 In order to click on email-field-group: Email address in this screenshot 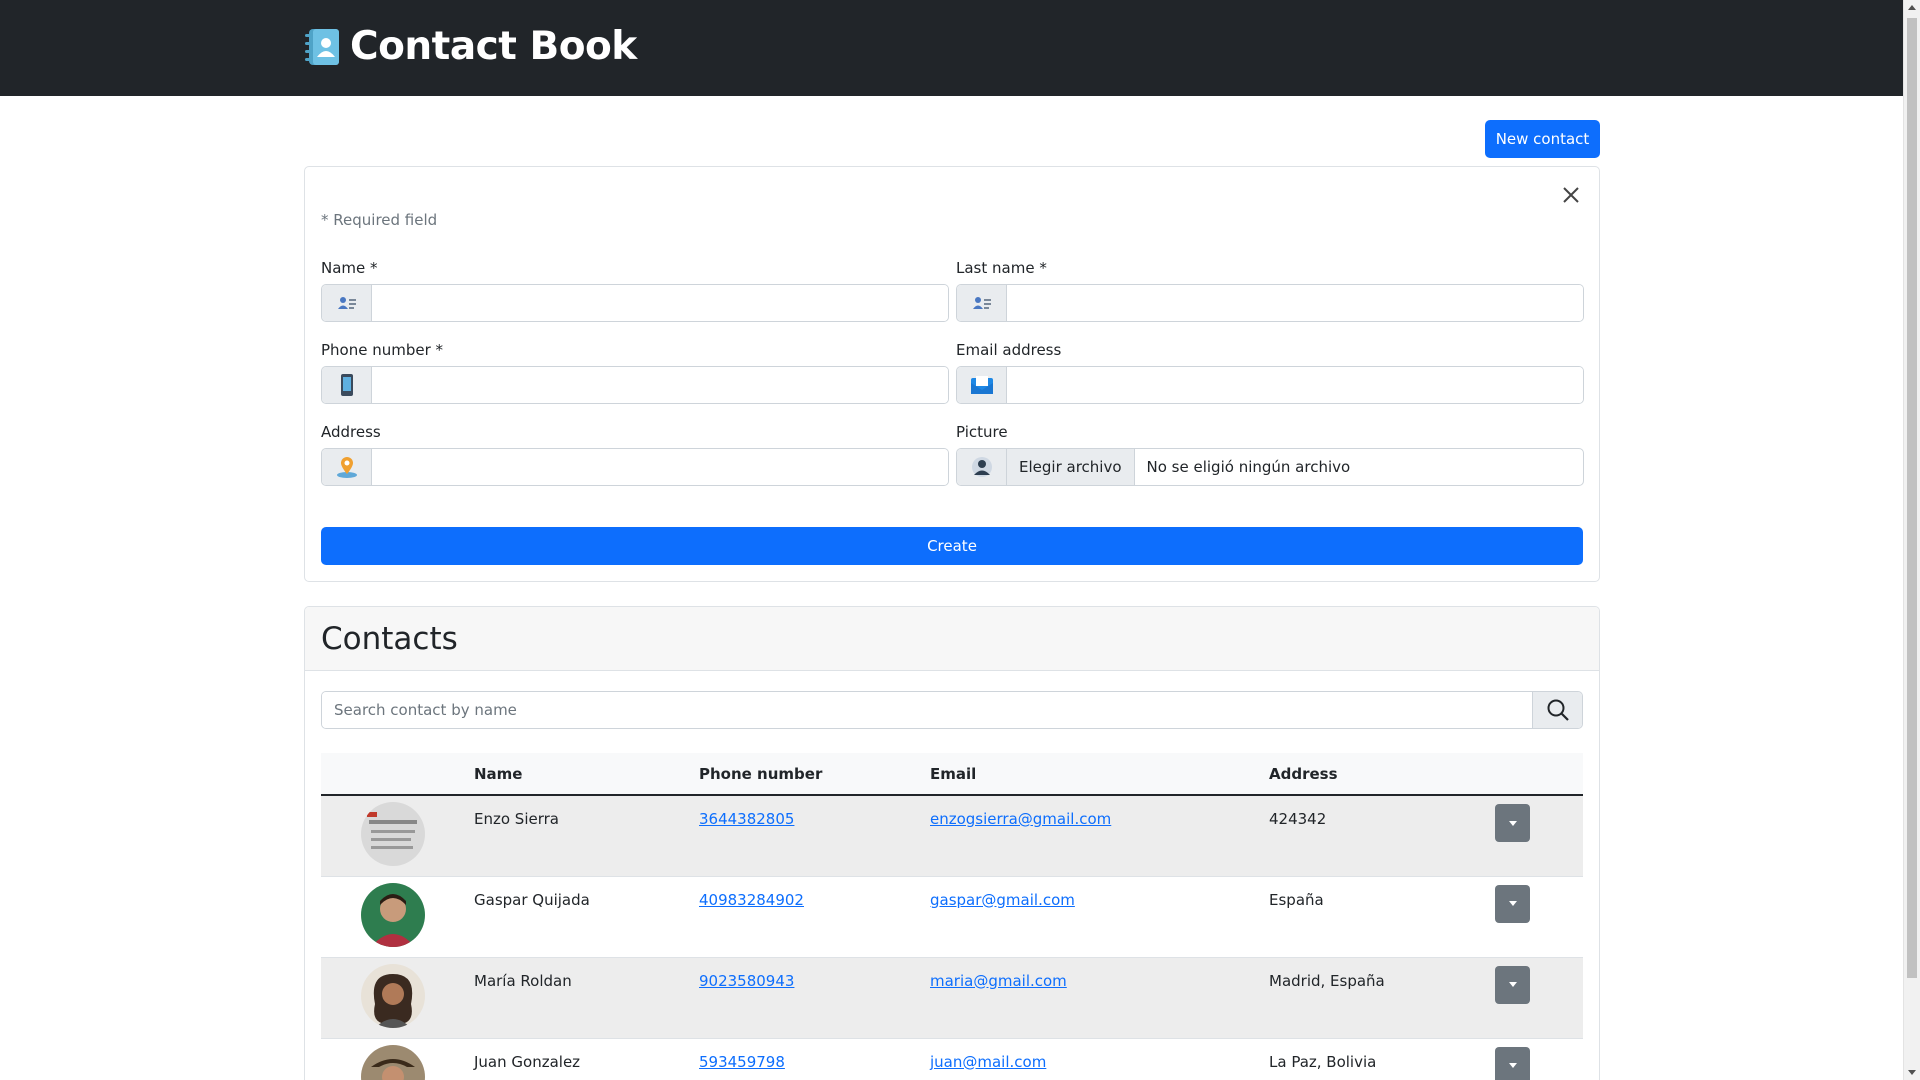, I will do `click(1270, 372)`.